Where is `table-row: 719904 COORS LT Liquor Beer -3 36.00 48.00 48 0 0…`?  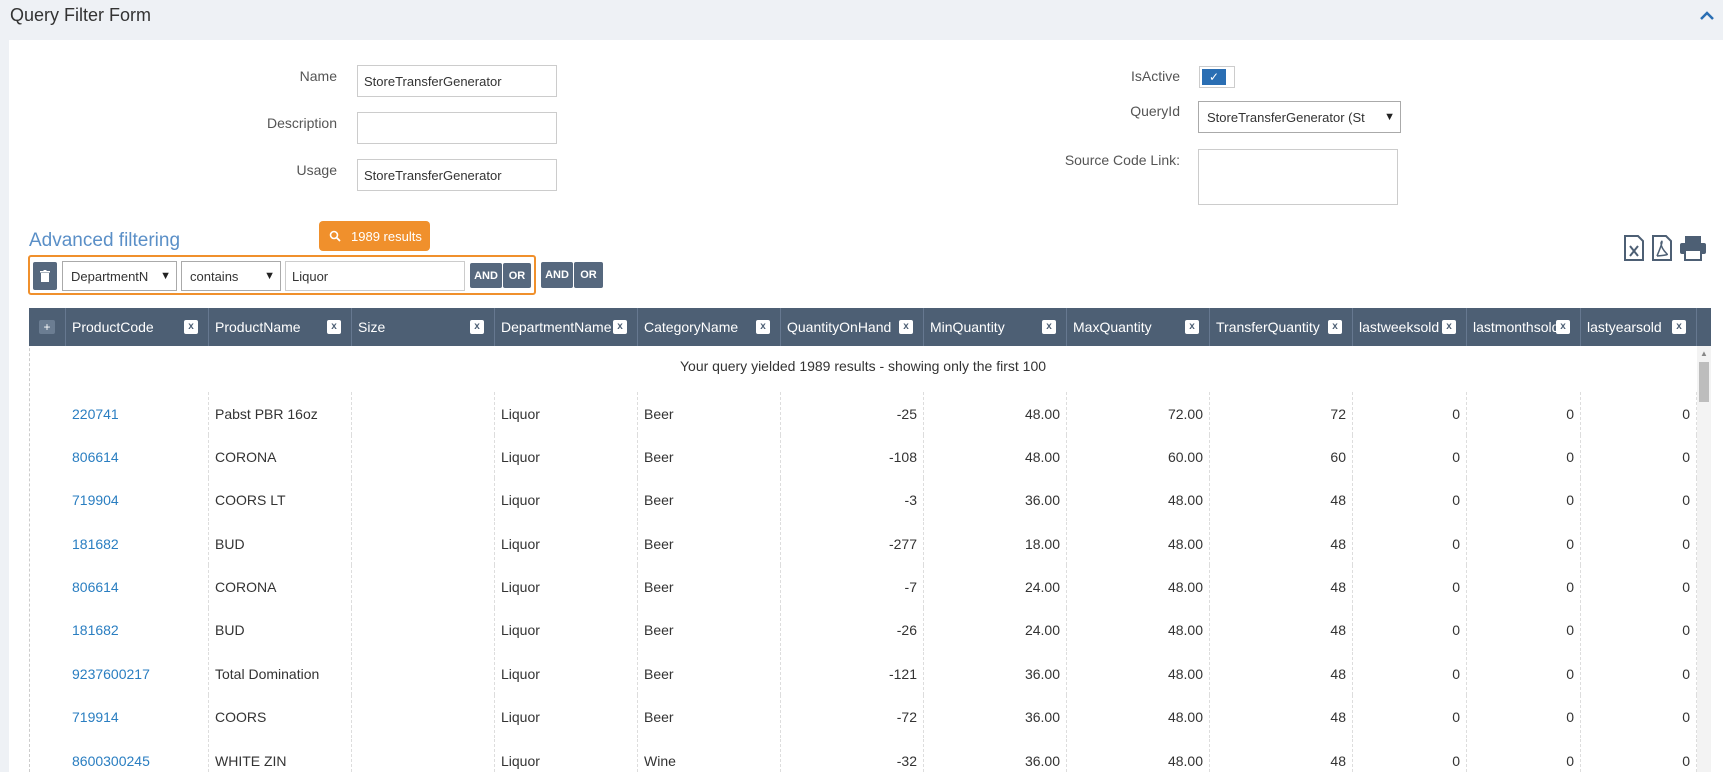 table-row: 719904 COORS LT Liquor Beer -3 36.00 48.00 48 0 0… is located at coordinates (863, 499).